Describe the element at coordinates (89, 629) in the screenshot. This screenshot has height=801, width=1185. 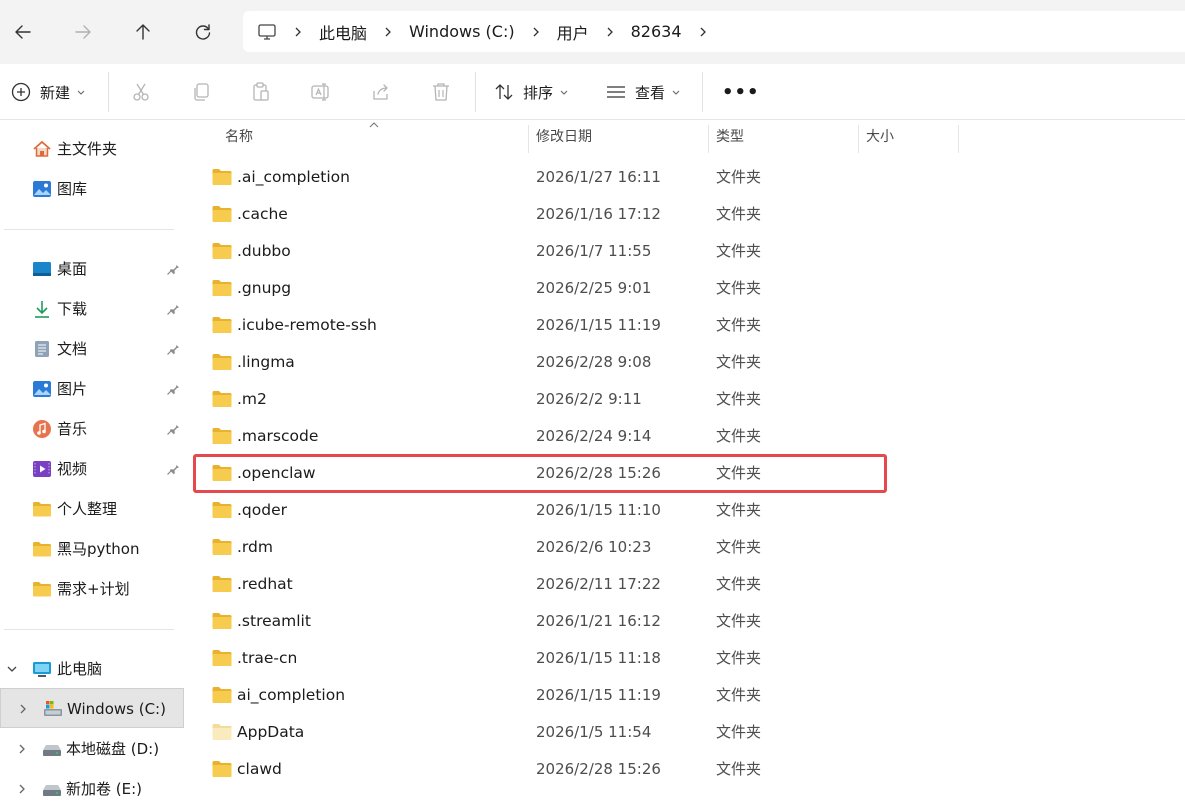
I see `sidebar-divider` at that location.